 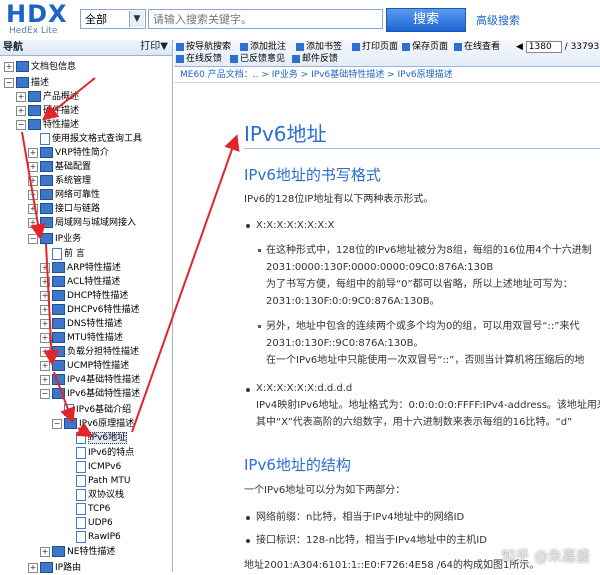 What do you see at coordinates (543, 47) in the screenshot?
I see `page-number-input` at bounding box center [543, 47].